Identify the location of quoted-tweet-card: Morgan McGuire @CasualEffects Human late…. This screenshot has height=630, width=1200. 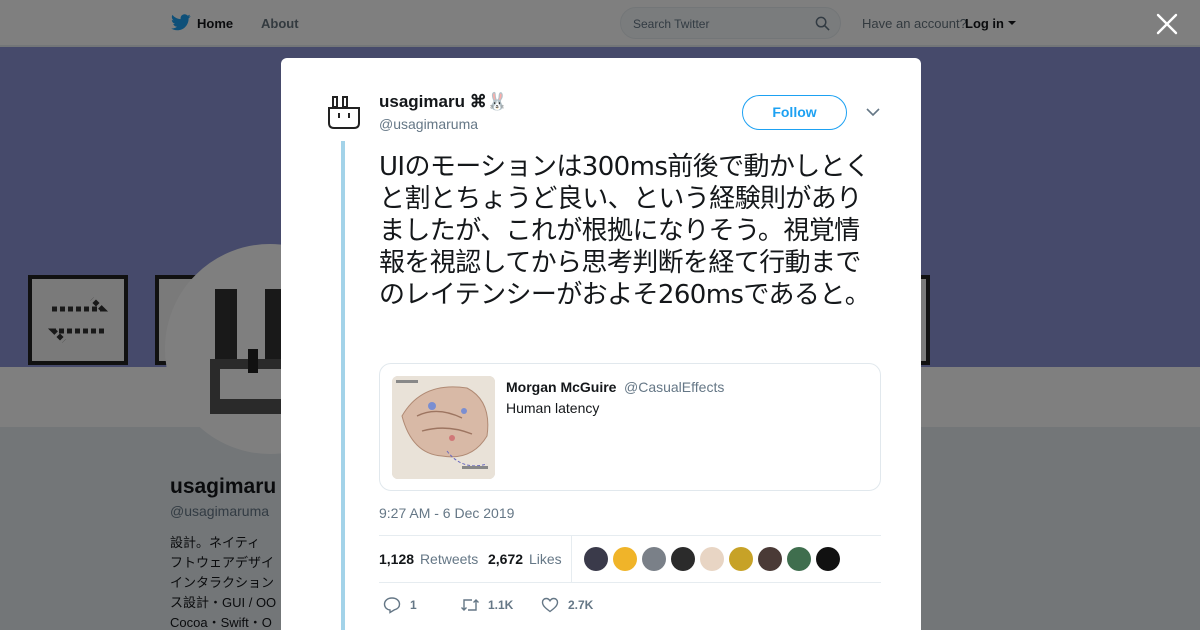
(630, 427).